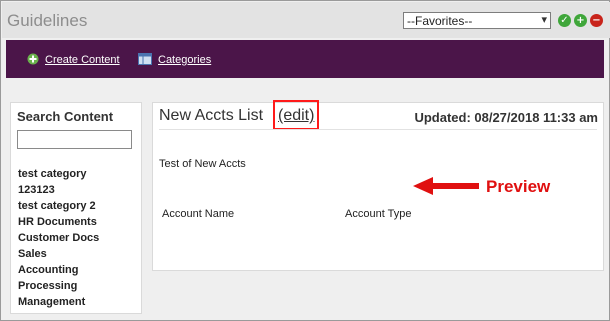 The image size is (610, 321). I want to click on app-title: Guidelines, so click(47, 20).